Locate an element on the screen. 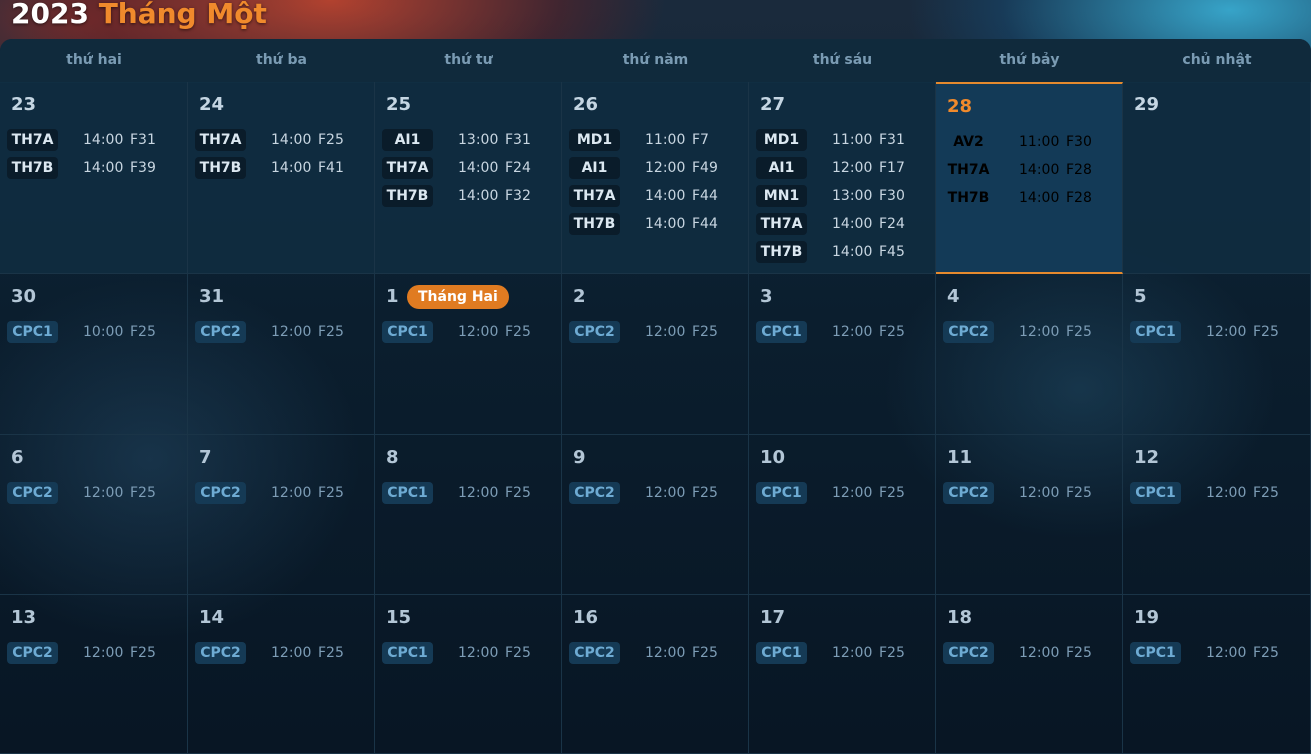 This screenshot has height=754, width=1311. day-cell: 23 TH7A 14:00 F31 TH7B 14:00 F39 is located at coordinates (94, 178).